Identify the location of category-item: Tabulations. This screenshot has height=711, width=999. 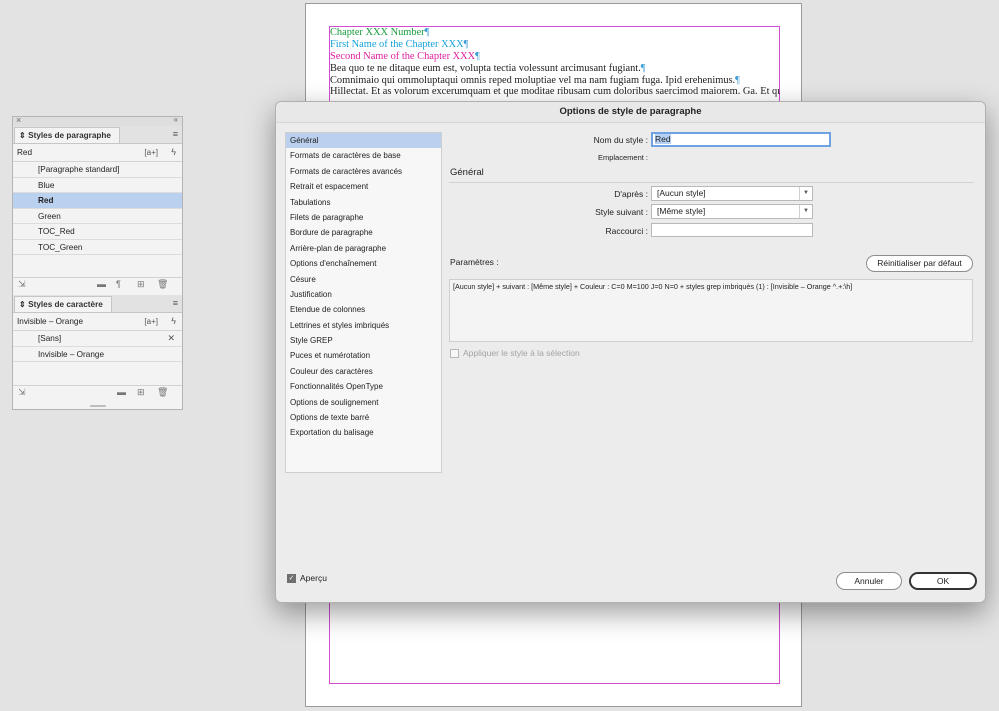
(363, 202).